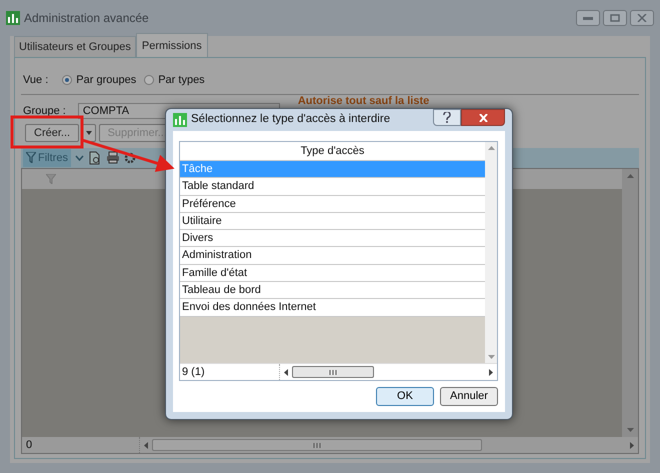  What do you see at coordinates (86, 18) in the screenshot?
I see `window-title: Administration avancée` at bounding box center [86, 18].